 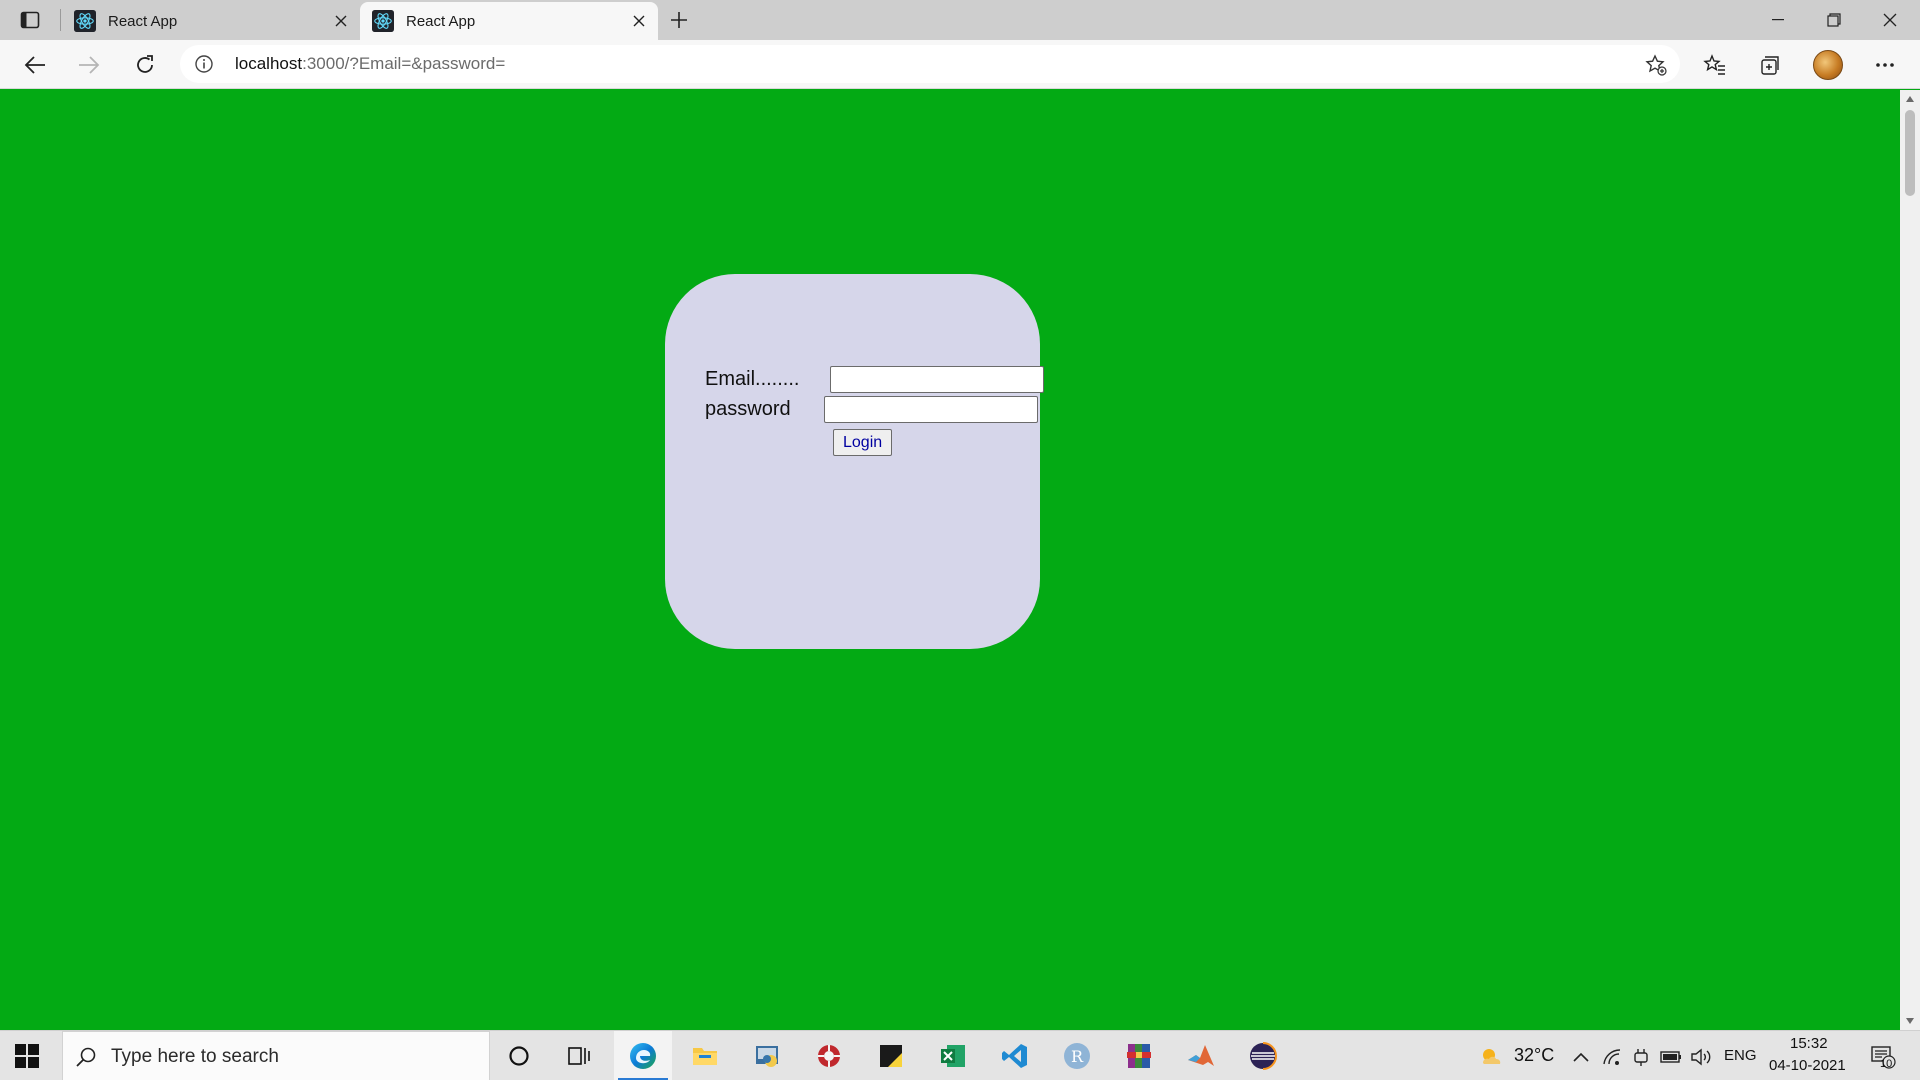 What do you see at coordinates (1715, 65) in the screenshot?
I see `favorites-icon` at bounding box center [1715, 65].